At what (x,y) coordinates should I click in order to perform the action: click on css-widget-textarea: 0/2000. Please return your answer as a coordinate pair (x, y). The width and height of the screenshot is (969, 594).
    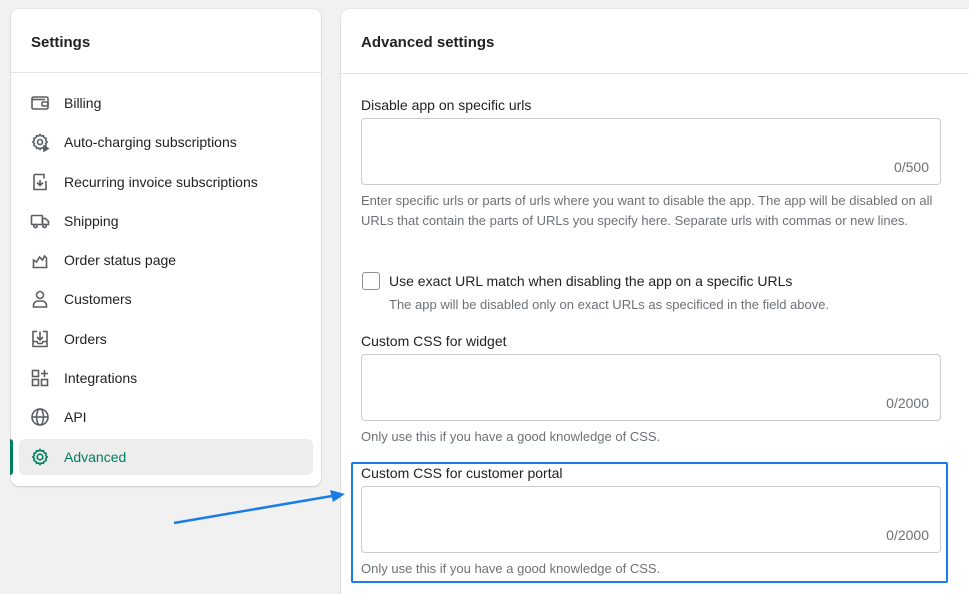
    Looking at the image, I should click on (651, 387).